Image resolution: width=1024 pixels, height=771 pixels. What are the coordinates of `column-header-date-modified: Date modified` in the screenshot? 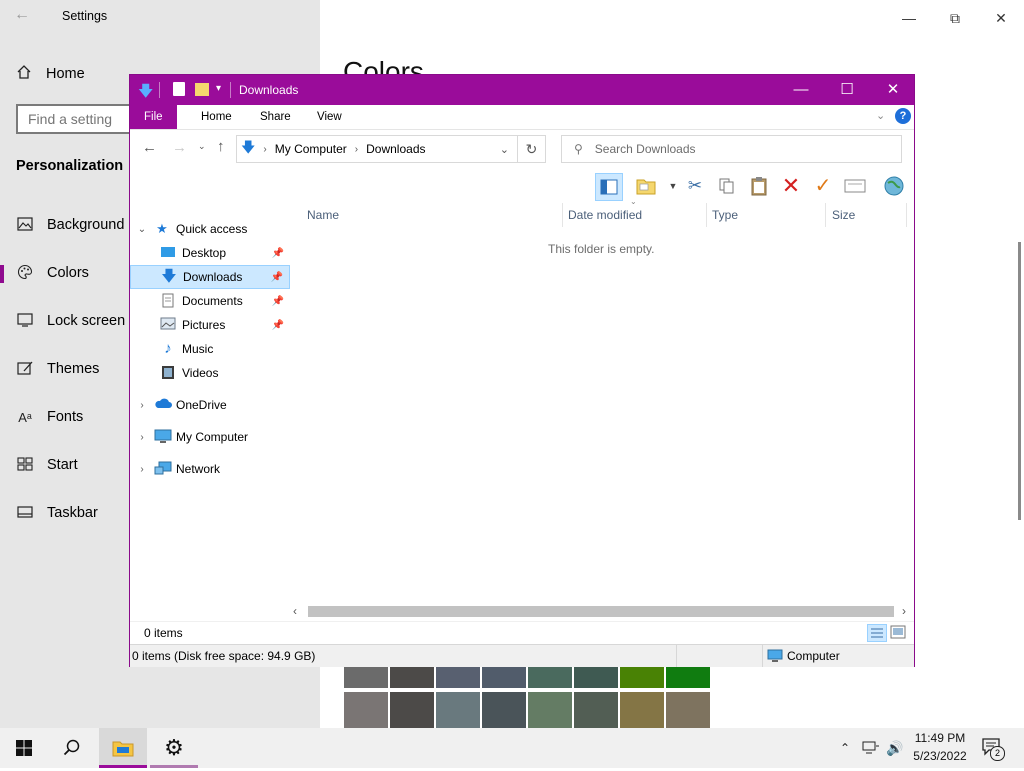 It's located at (605, 215).